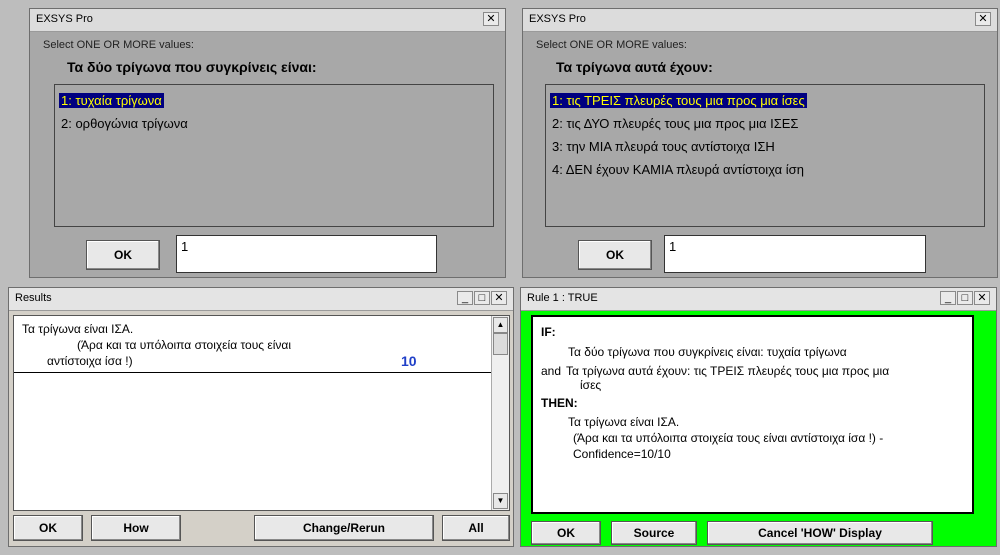  Describe the element at coordinates (591, 385) in the screenshot. I see `condition-2-cont: ίσες` at that location.